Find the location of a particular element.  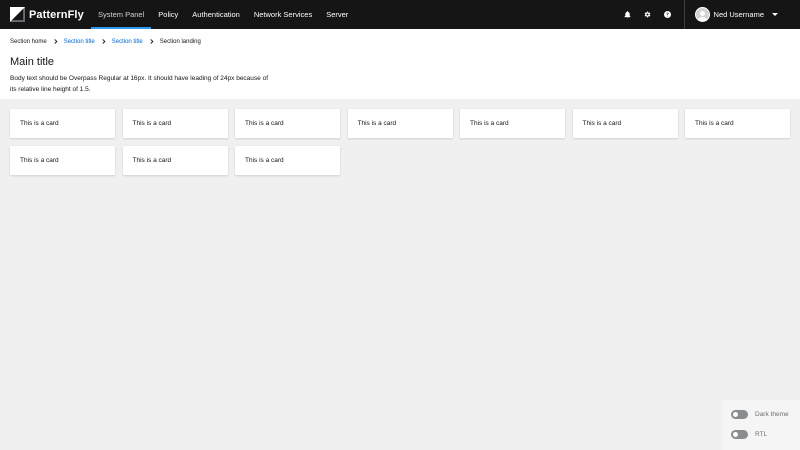

user-dropdown: Ned Username is located at coordinates (741, 14).